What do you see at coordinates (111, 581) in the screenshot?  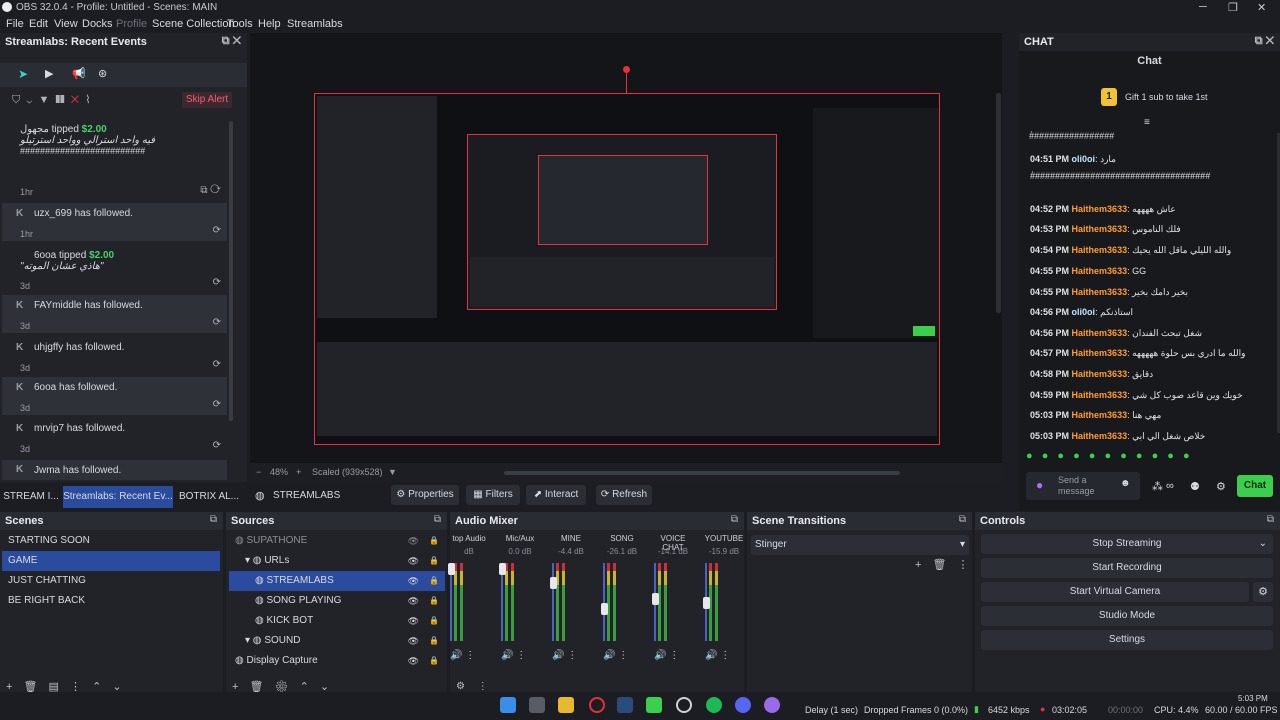 I see `scene-item: JUST CHATTING` at bounding box center [111, 581].